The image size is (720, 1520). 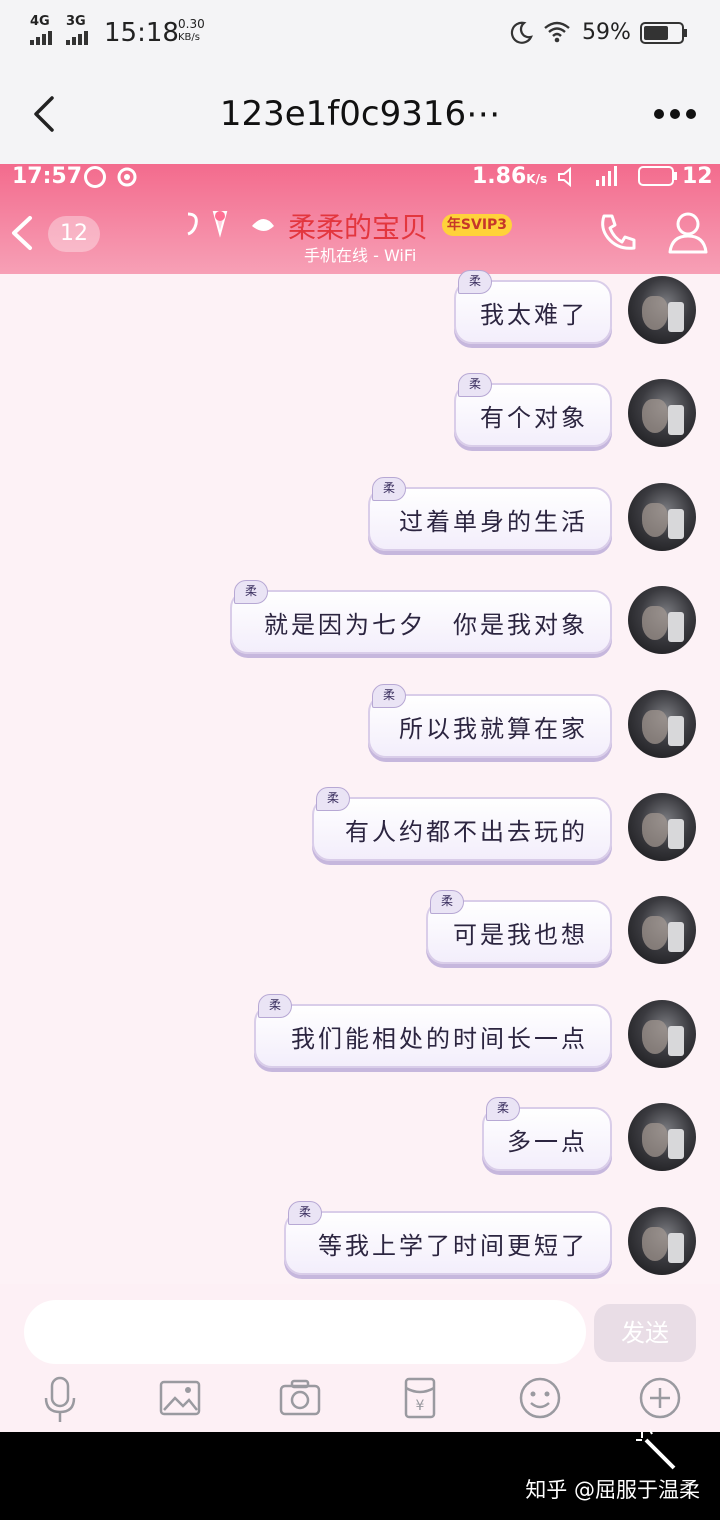 What do you see at coordinates (493, 521) in the screenshot?
I see `message-text: 过着单身的生活` at bounding box center [493, 521].